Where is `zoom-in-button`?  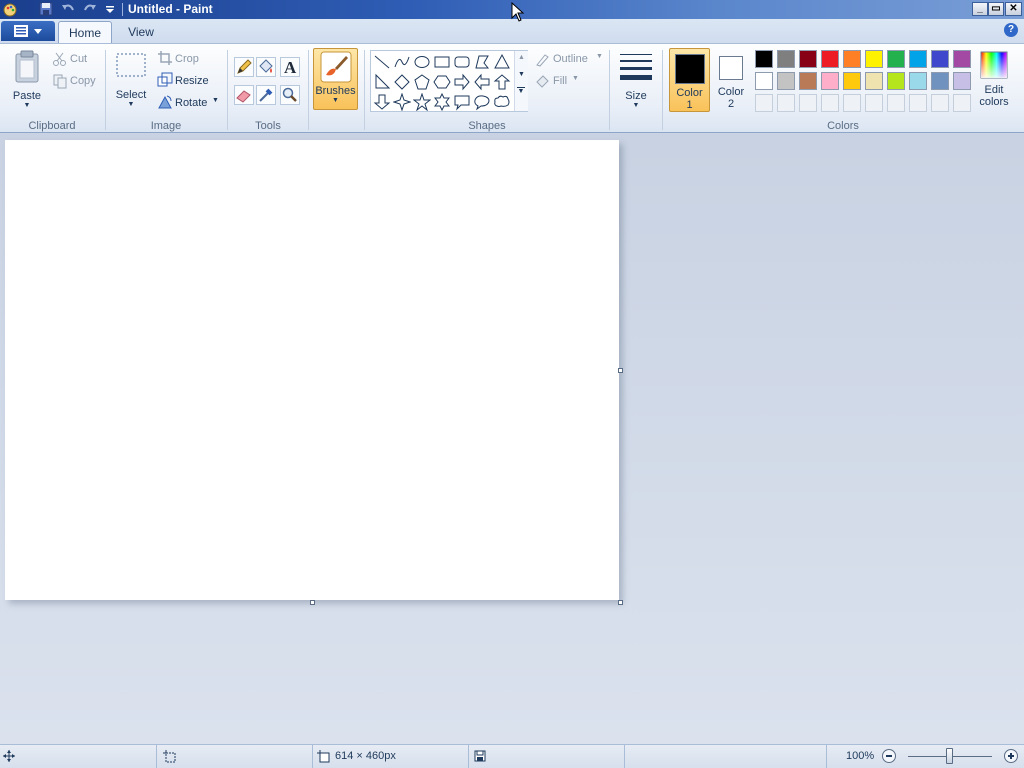 zoom-in-button is located at coordinates (1011, 756).